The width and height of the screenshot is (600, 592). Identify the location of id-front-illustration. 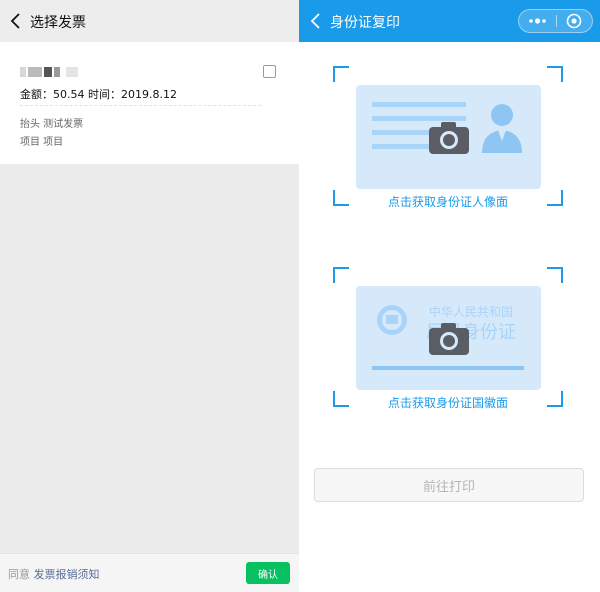
(448, 137).